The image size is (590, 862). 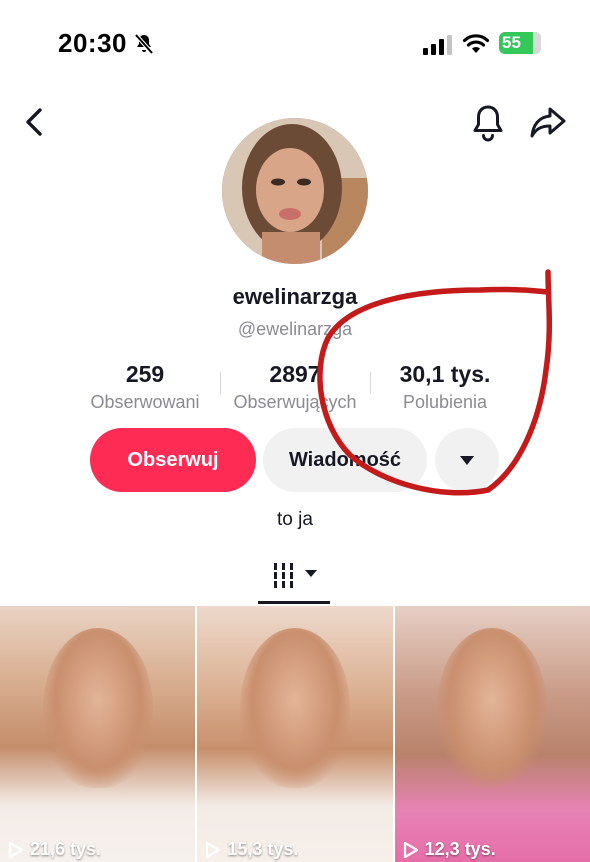 I want to click on signal-icon, so click(x=437, y=45).